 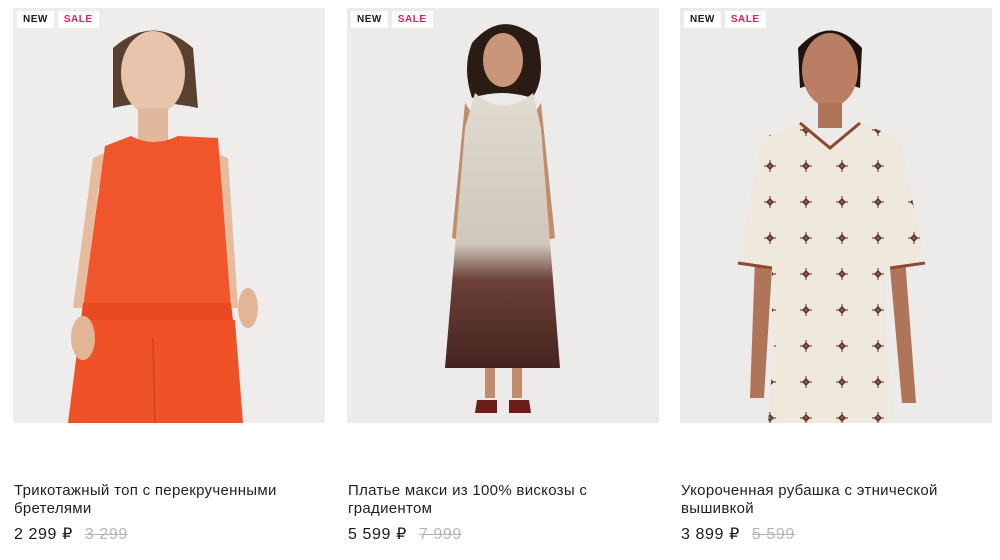 I want to click on old-price: 7 999, so click(x=440, y=534).